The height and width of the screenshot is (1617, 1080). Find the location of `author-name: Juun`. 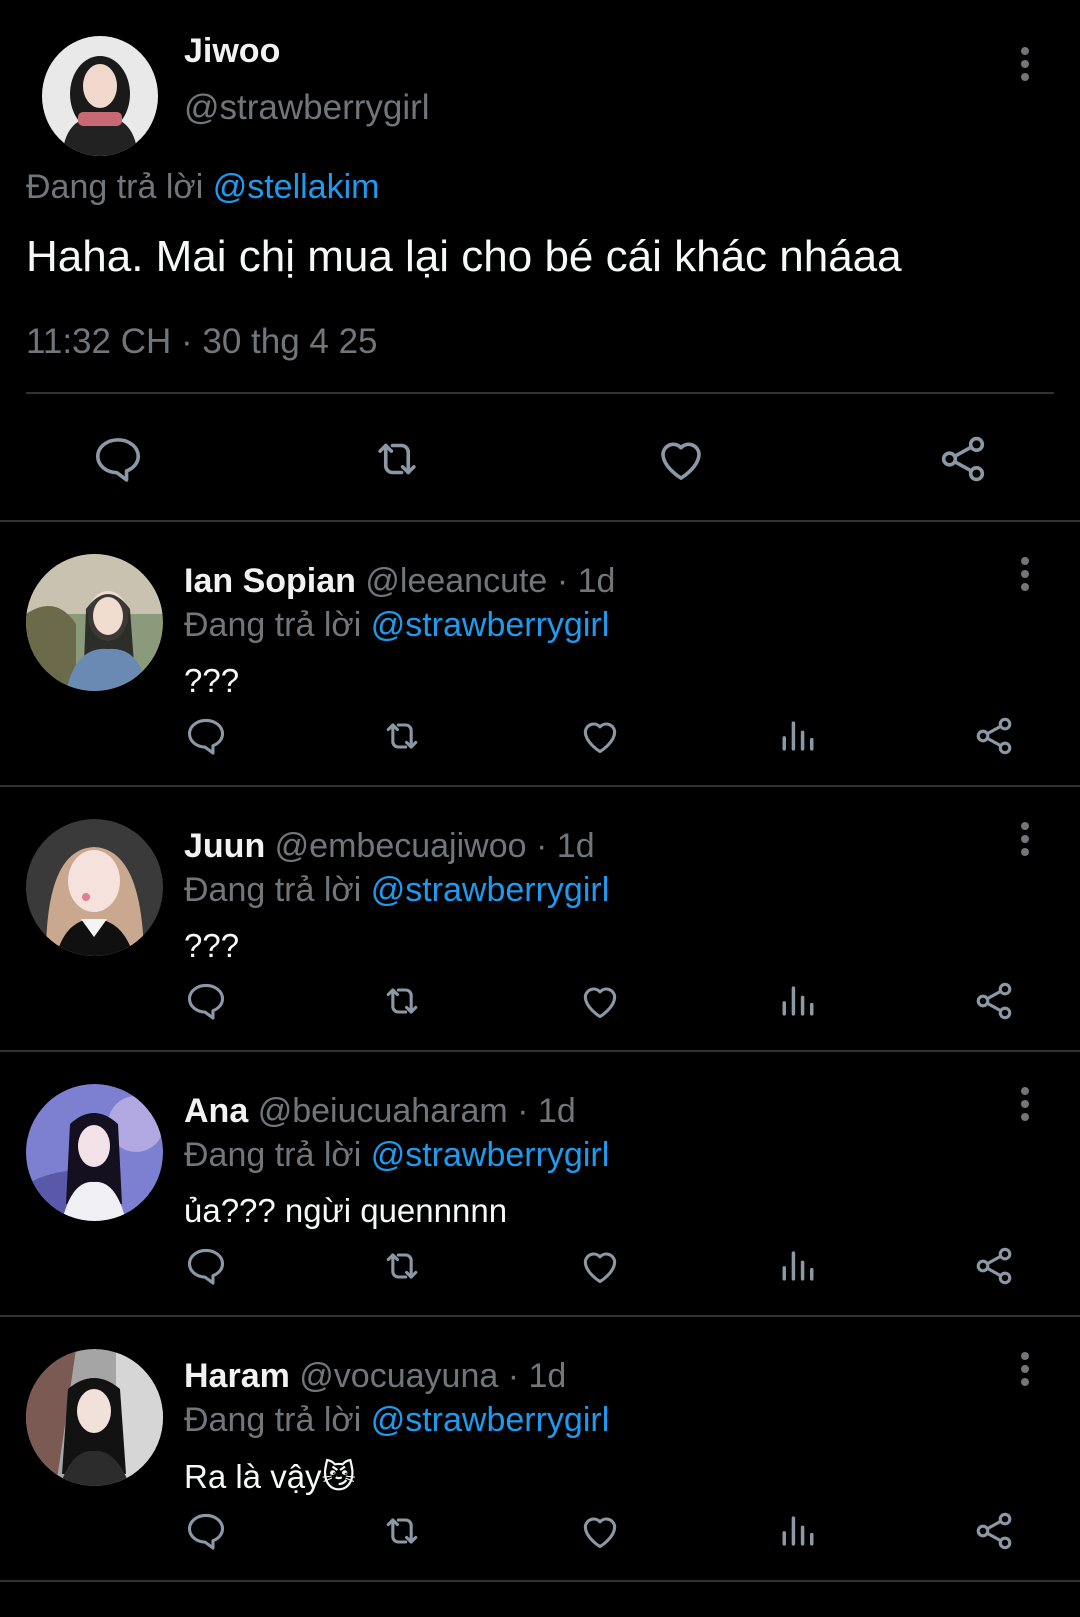

author-name: Juun is located at coordinates (224, 846).